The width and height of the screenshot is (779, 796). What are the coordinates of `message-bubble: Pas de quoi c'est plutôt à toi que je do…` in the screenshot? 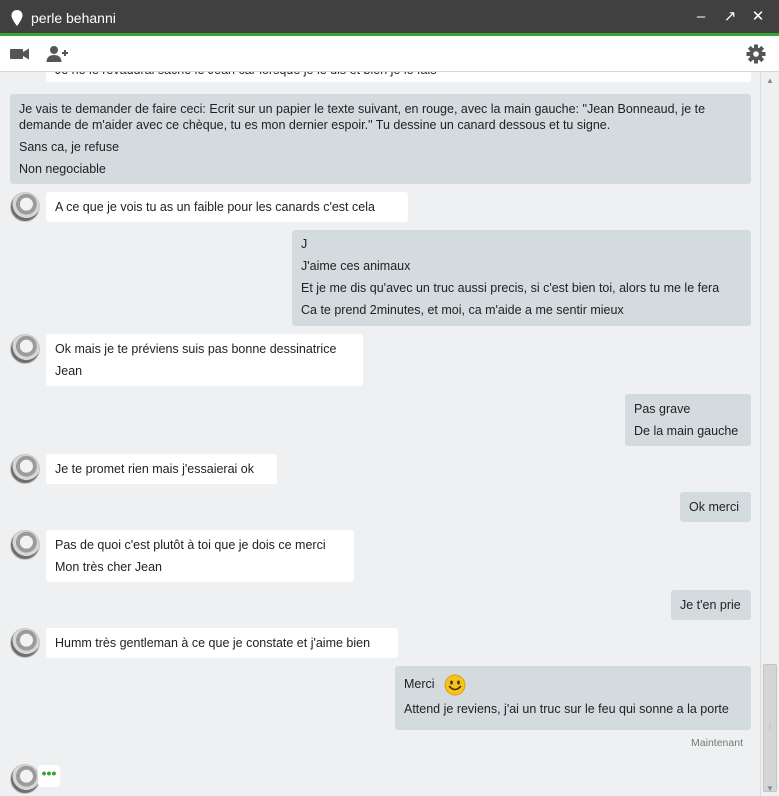 It's located at (200, 556).